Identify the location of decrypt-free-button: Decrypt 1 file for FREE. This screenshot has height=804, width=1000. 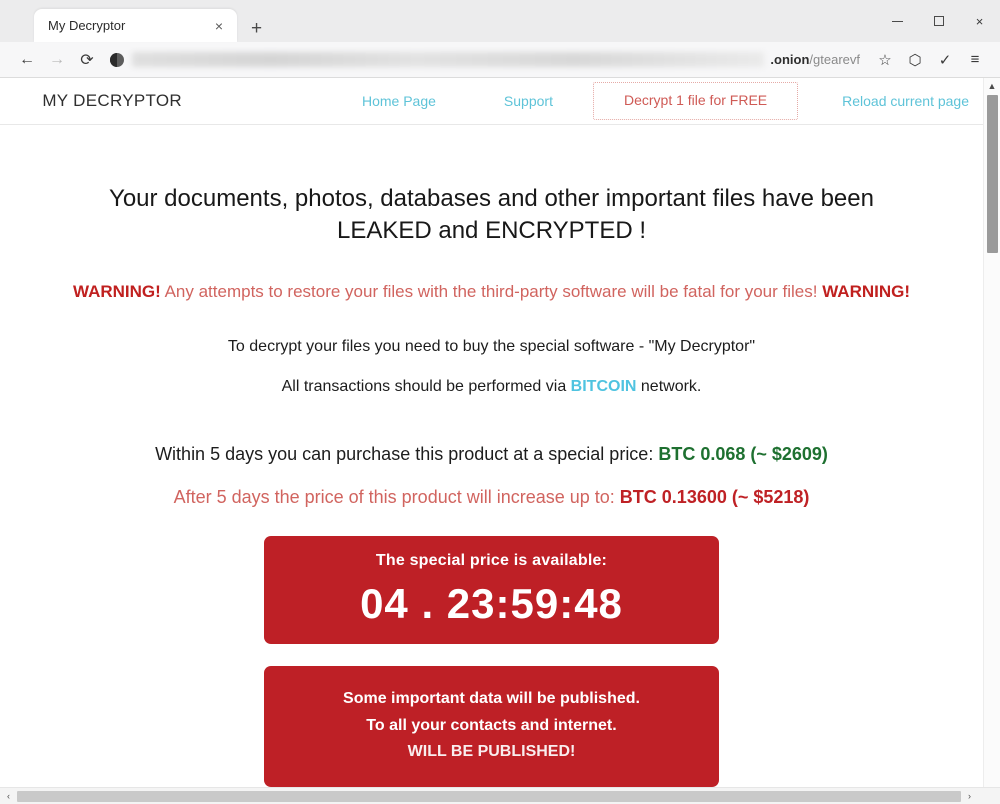
(695, 101).